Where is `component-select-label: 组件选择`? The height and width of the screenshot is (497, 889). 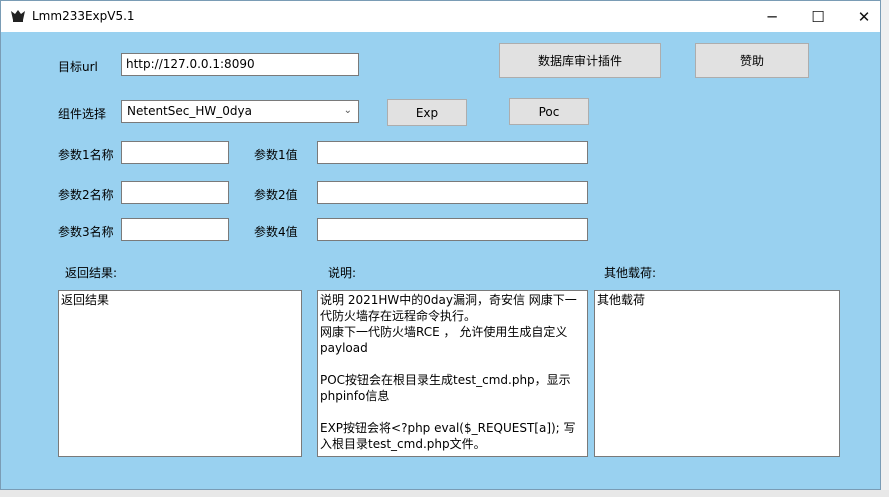
component-select-label: 组件选择 is located at coordinates (82, 114).